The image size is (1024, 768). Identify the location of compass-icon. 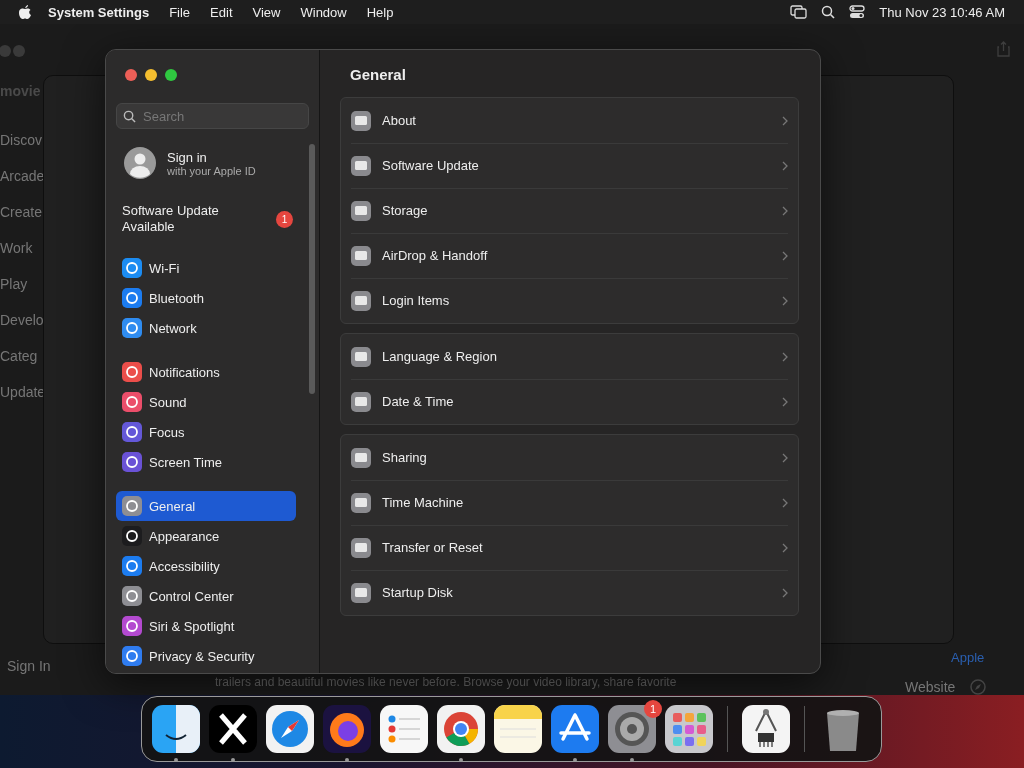
(978, 687).